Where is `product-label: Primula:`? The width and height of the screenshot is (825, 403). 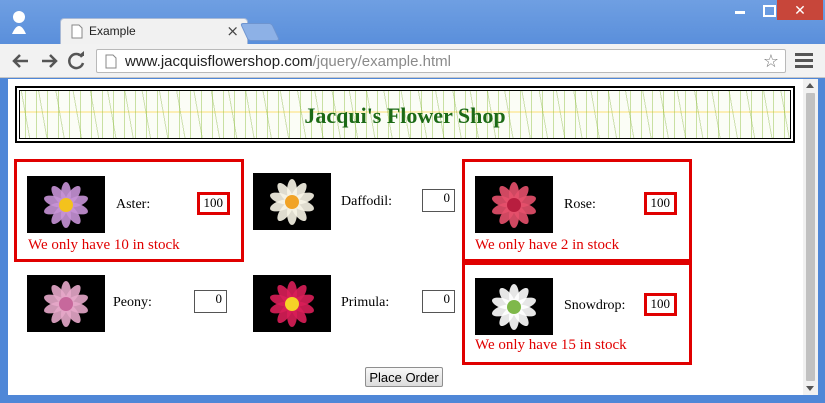
product-label: Primula: is located at coordinates (365, 302).